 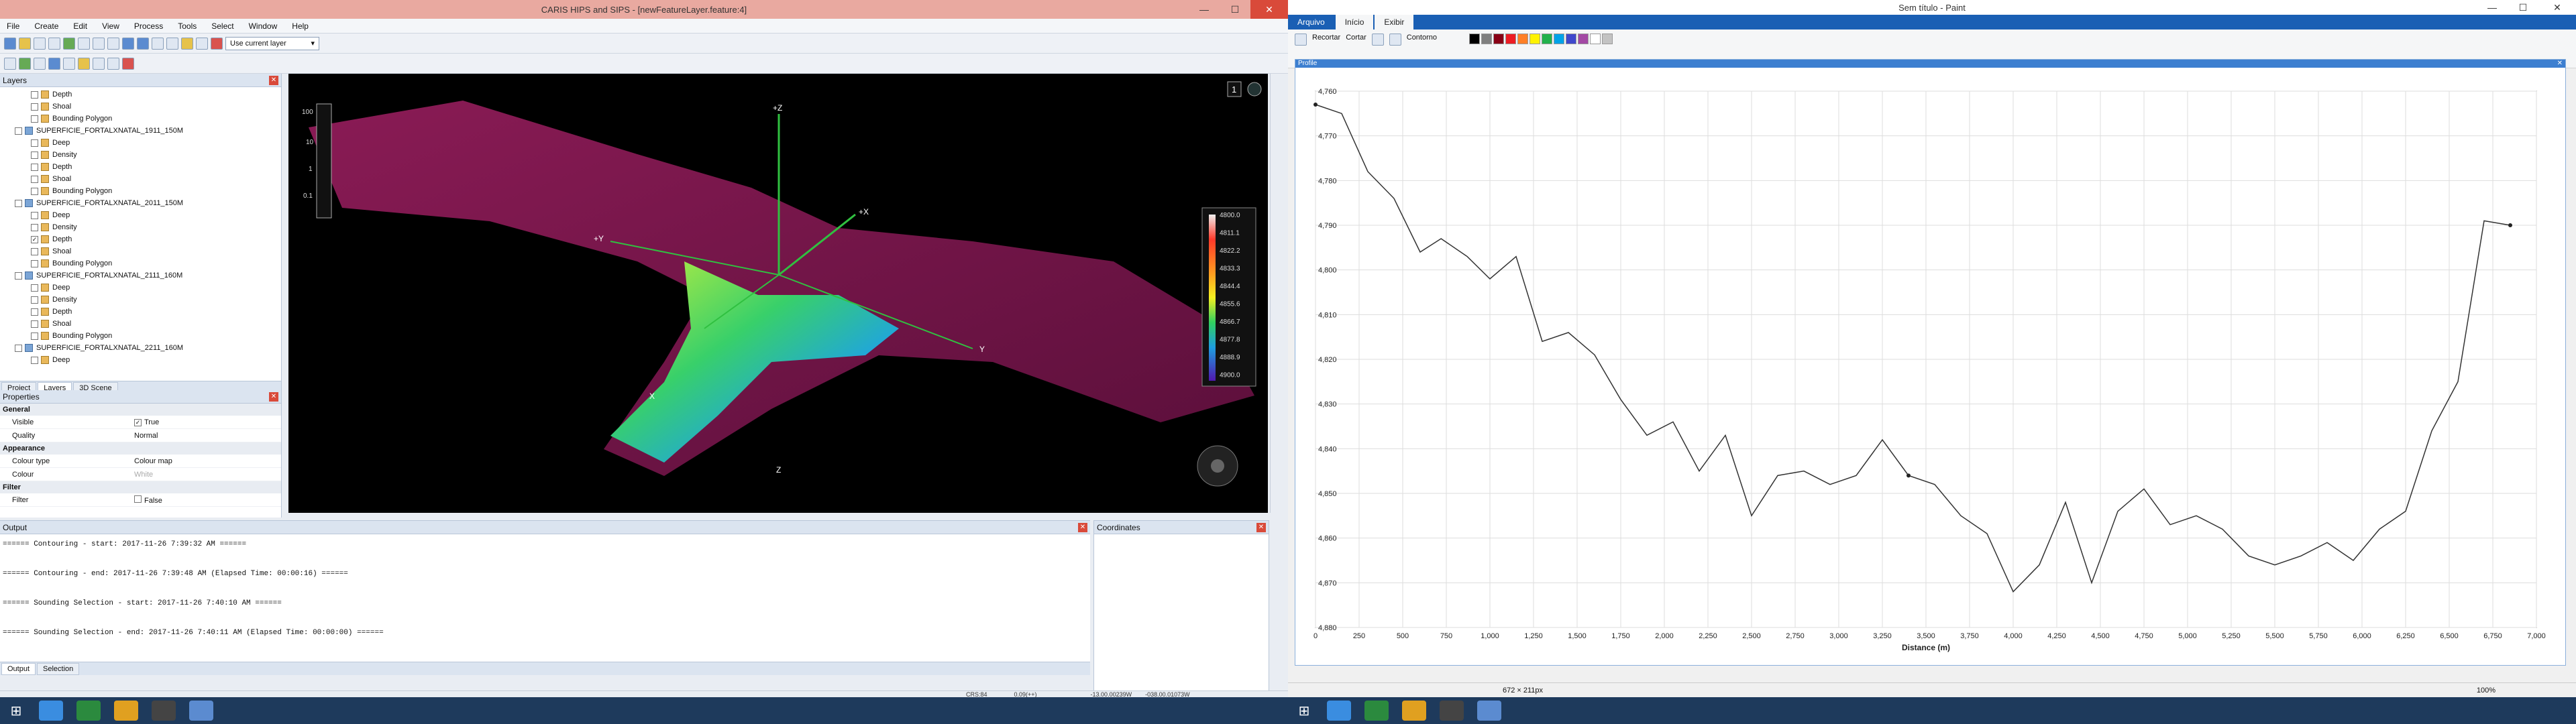 What do you see at coordinates (10, 63) in the screenshot?
I see `tool-icon` at bounding box center [10, 63].